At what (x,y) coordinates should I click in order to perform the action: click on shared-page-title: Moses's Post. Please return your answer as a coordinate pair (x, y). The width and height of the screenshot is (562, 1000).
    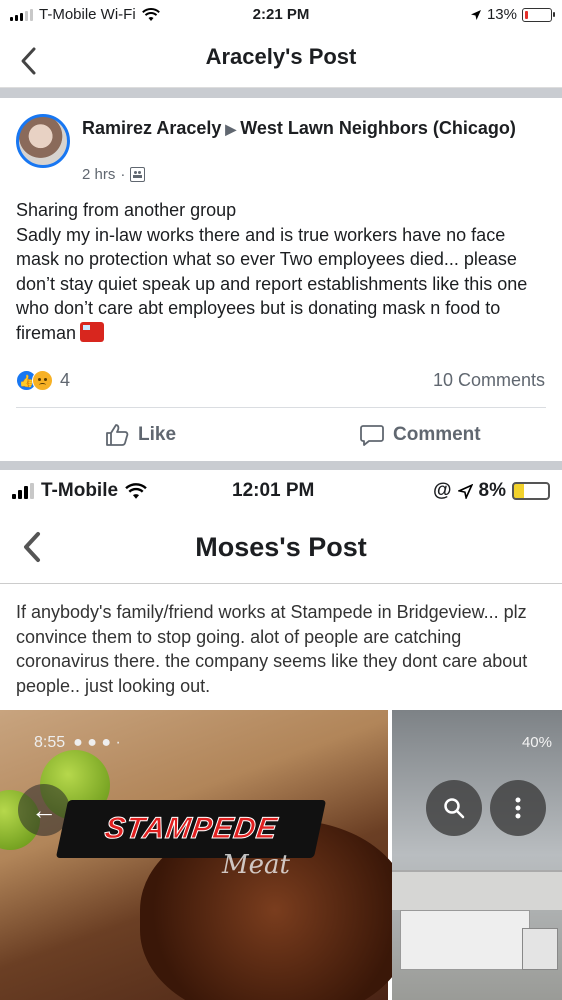
    Looking at the image, I should click on (281, 547).